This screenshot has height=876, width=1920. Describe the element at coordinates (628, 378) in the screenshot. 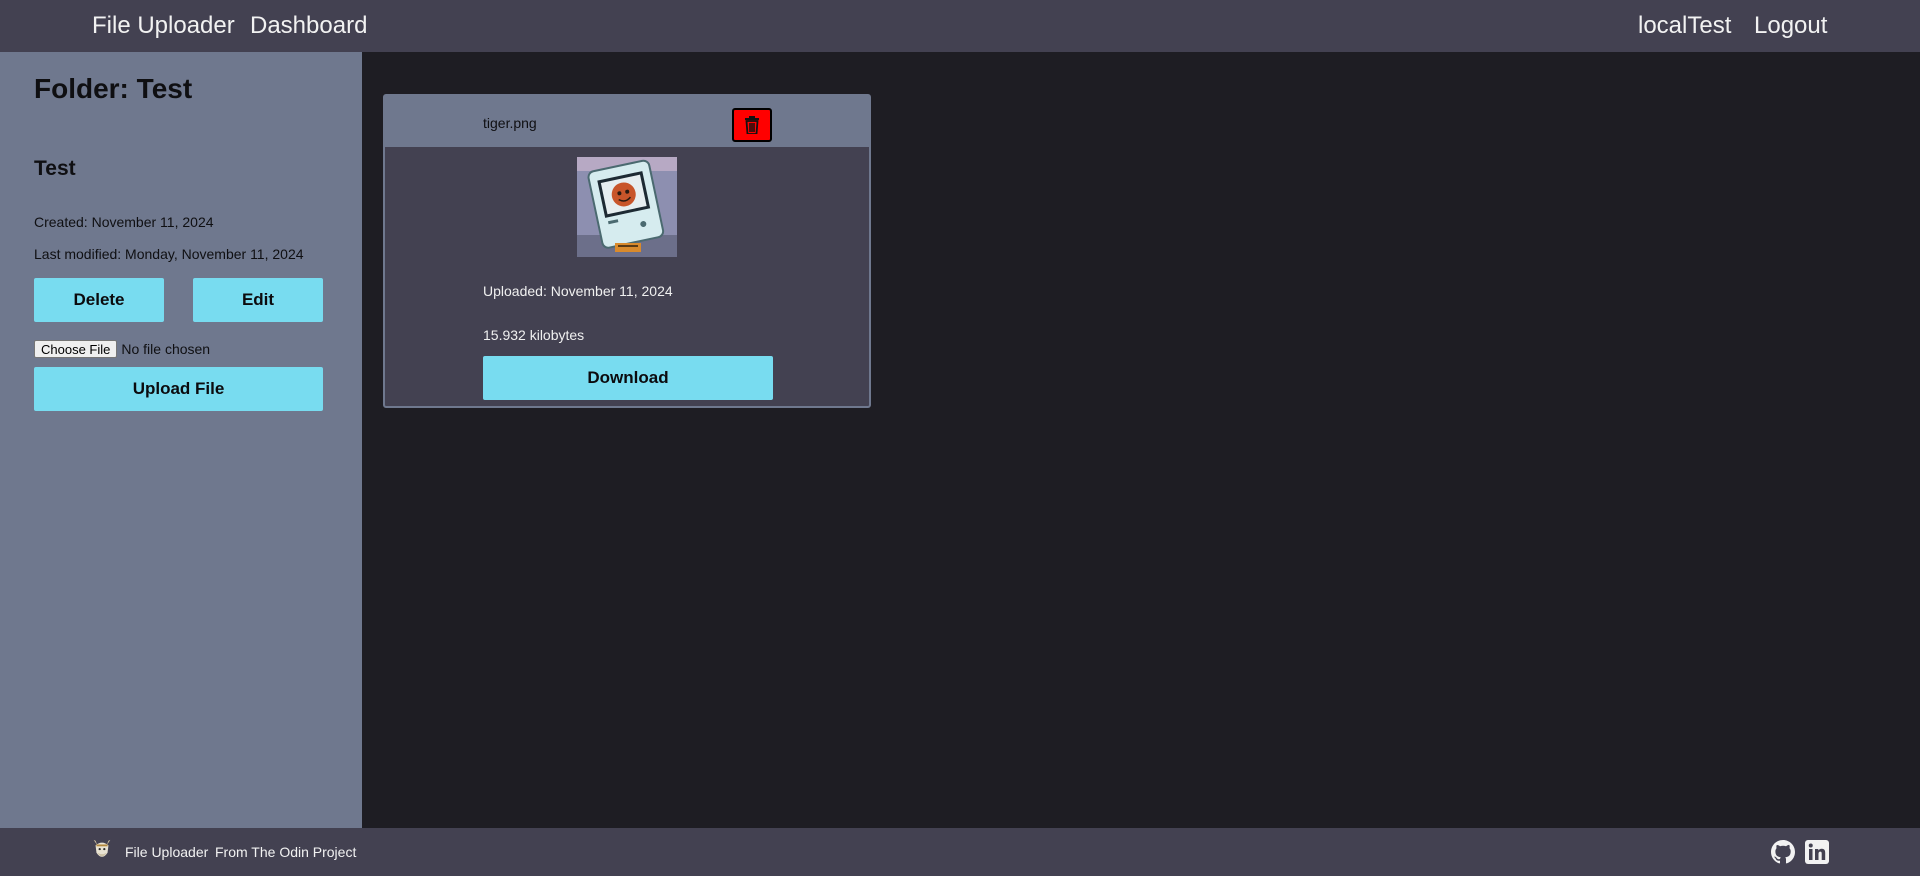

I see `download-button: Download` at that location.